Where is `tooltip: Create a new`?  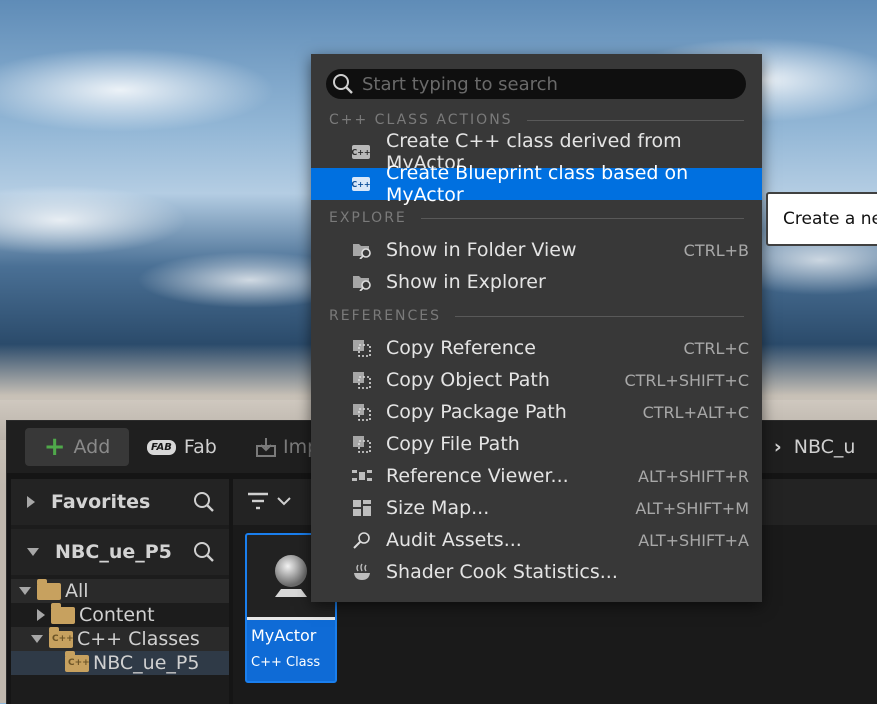 tooltip: Create a new is located at coordinates (821, 219).